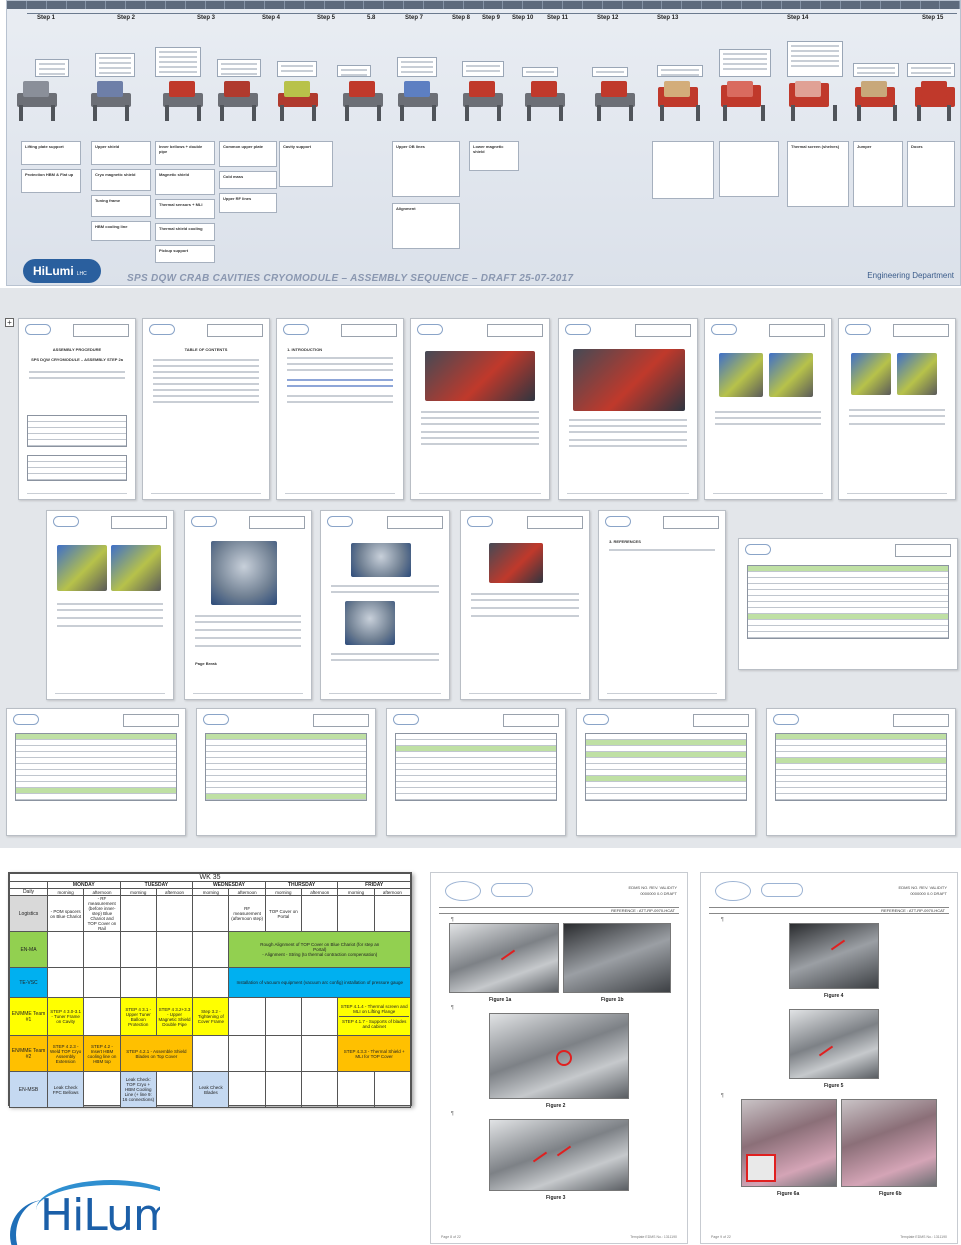 The width and height of the screenshot is (961, 1245). Describe the element at coordinates (77, 359) in the screenshot. I see `cover-subtitle: SPS DQW CRYOMODULE – ASSEMBLY STEP 2a` at that location.